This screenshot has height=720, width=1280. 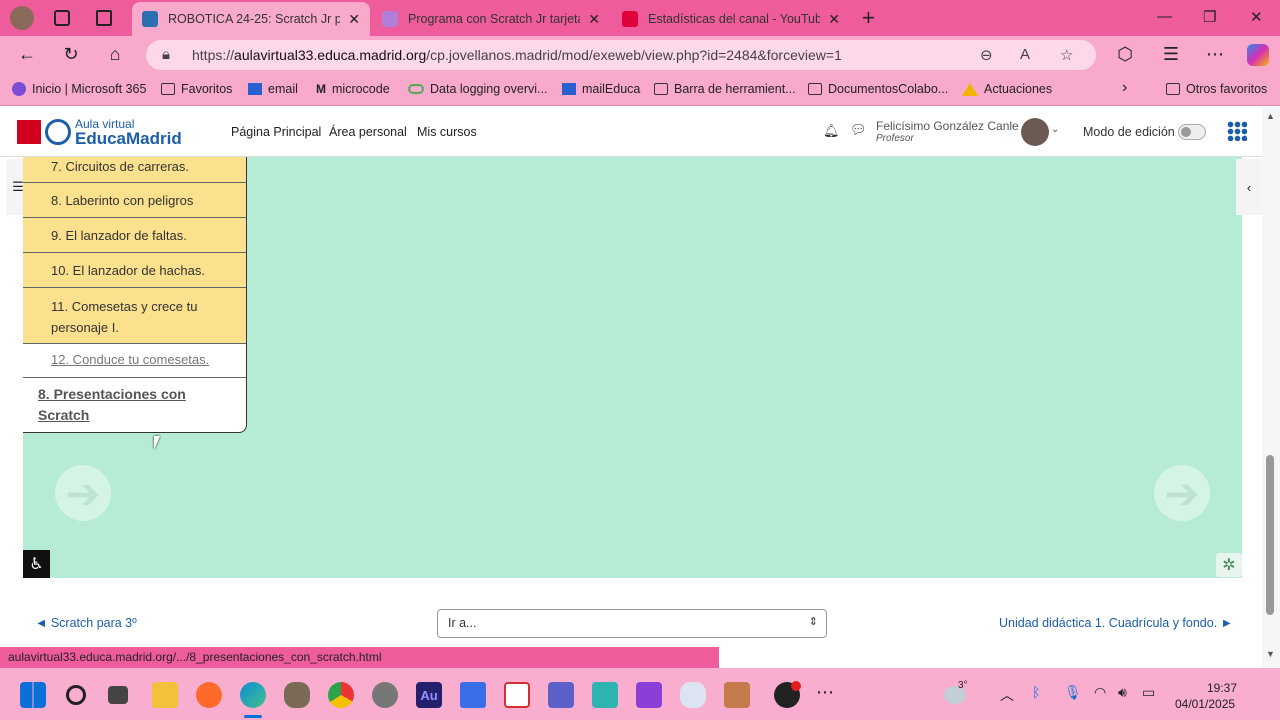 I want to click on tab-robotica: ROBOTICA 24-25: Scratch Jr para ✕, so click(x=251, y=19).